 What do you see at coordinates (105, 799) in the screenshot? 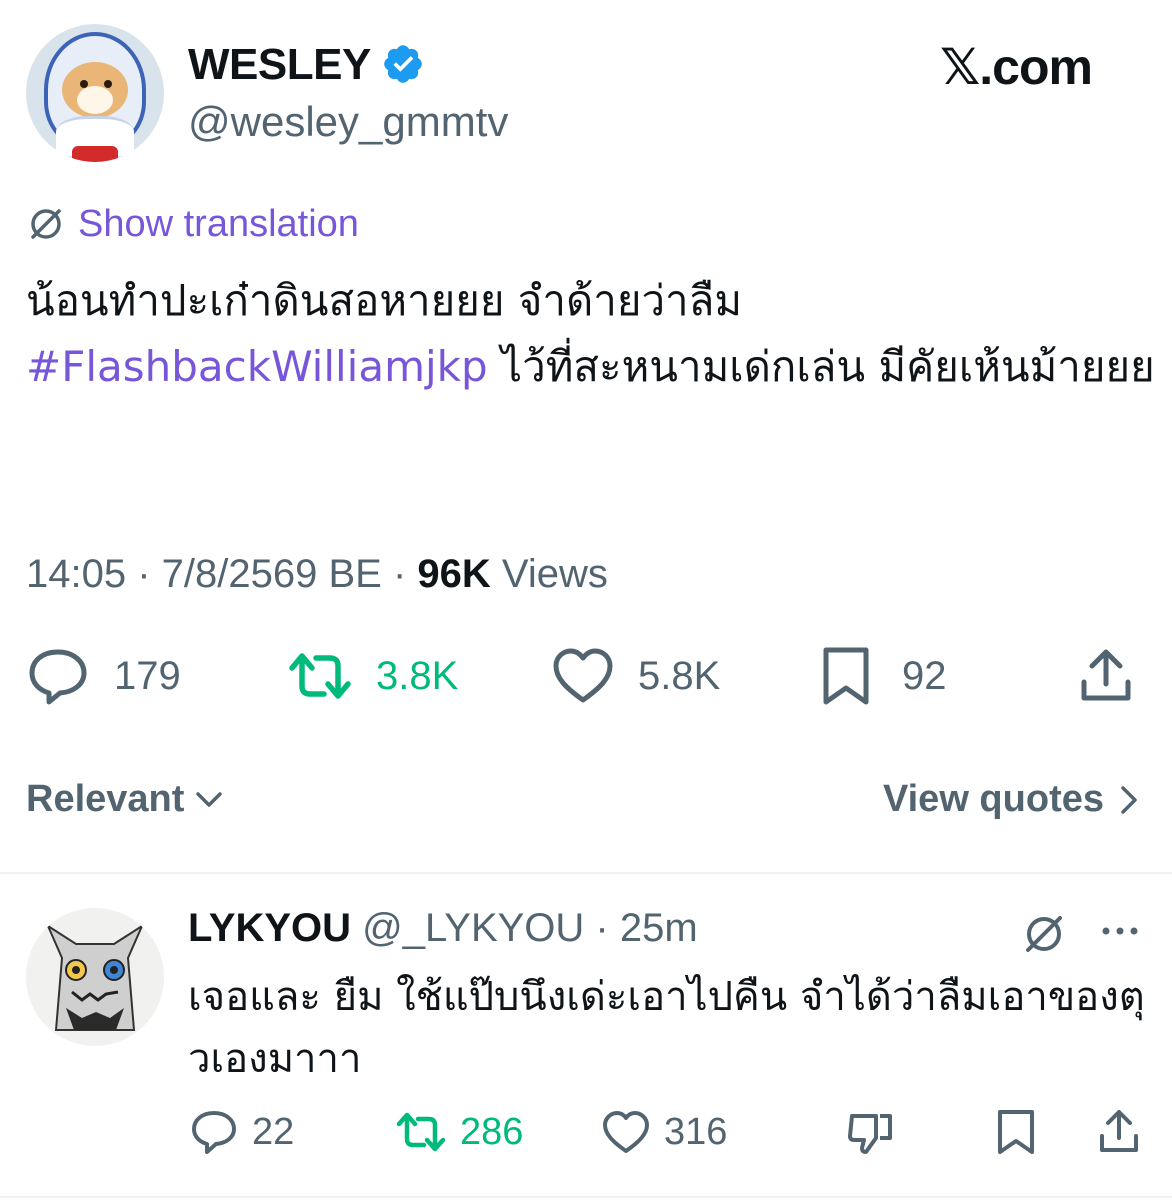
I see `sort-label: Relevant` at bounding box center [105, 799].